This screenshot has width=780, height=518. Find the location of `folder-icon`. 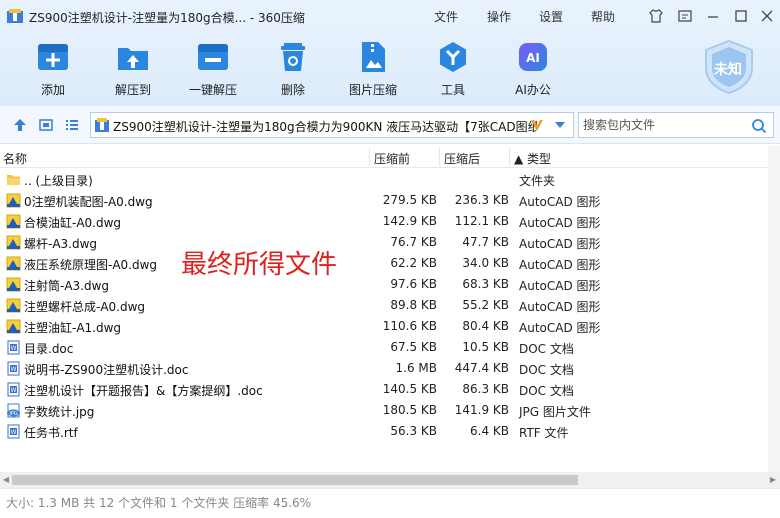

folder-icon is located at coordinates (13, 180).